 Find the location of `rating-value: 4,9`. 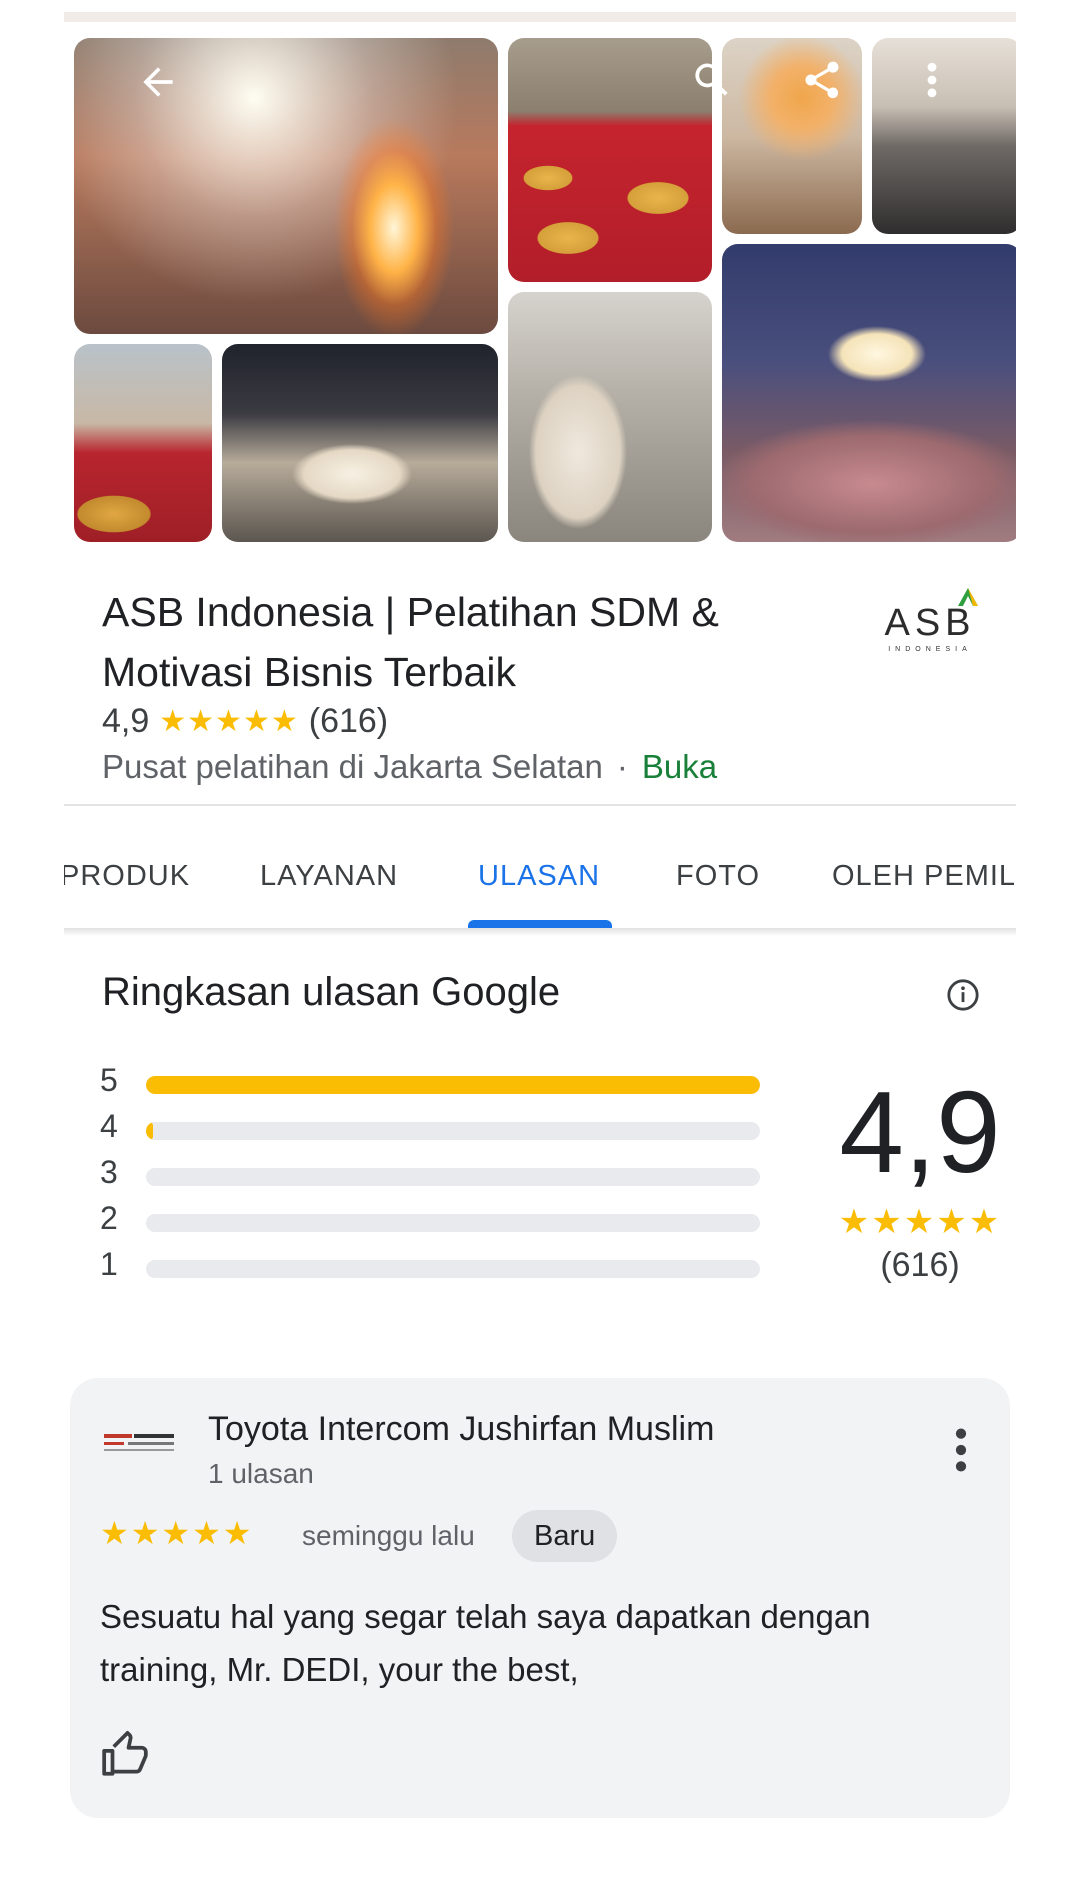

rating-value: 4,9 is located at coordinates (126, 721).